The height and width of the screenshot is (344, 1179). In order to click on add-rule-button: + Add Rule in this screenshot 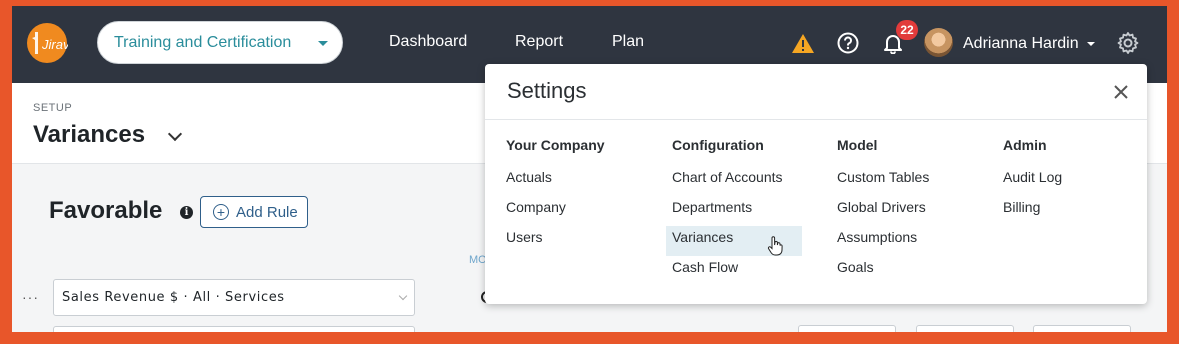, I will do `click(254, 212)`.